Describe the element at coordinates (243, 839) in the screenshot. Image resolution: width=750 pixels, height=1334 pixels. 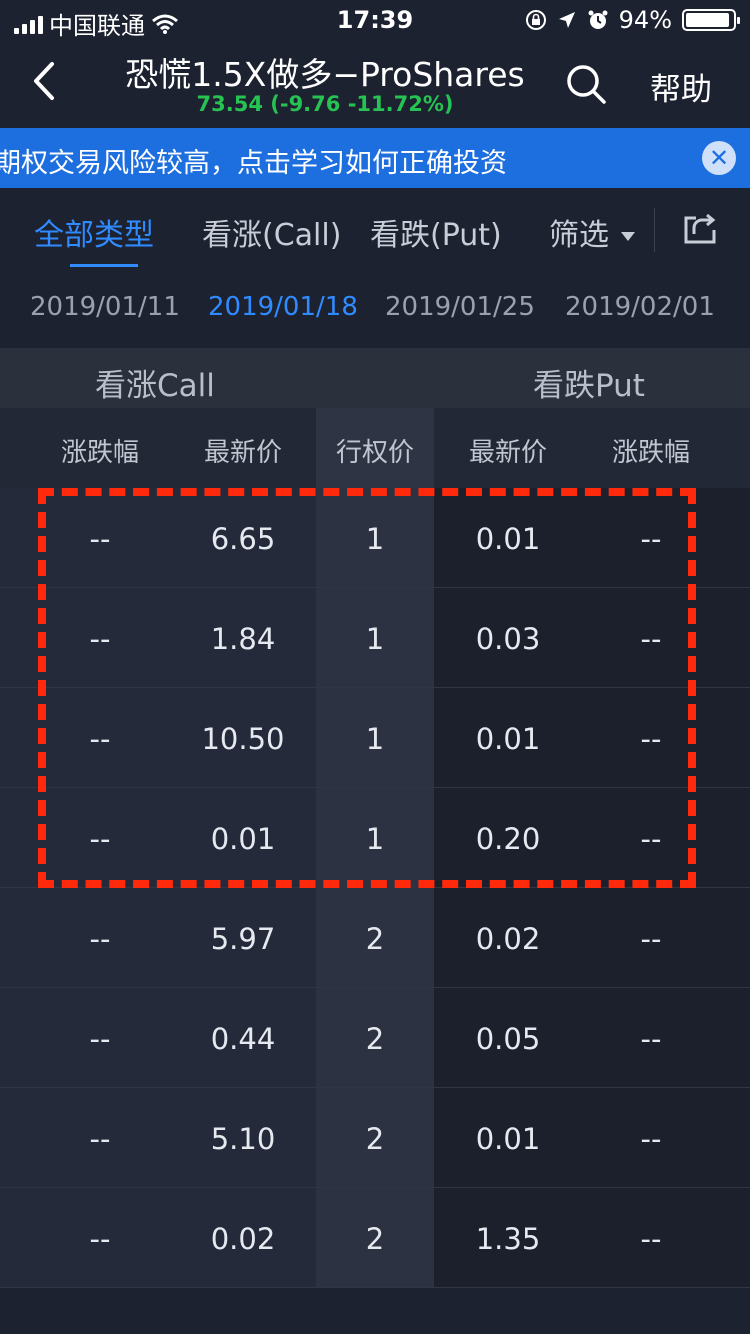
I see `call-price-cell: 0.01` at that location.